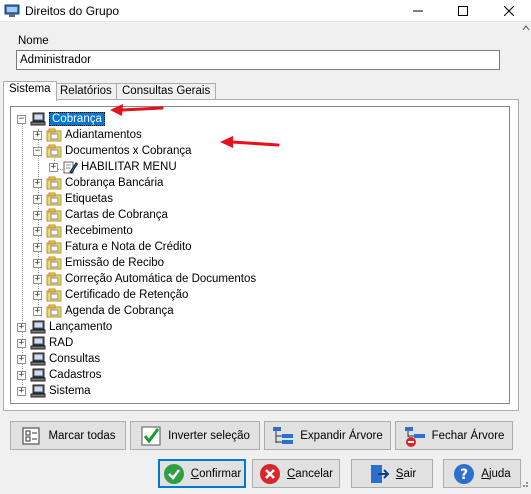 The image size is (531, 494). What do you see at coordinates (89, 199) in the screenshot?
I see `tree-node-label: Etiquetas` at bounding box center [89, 199].